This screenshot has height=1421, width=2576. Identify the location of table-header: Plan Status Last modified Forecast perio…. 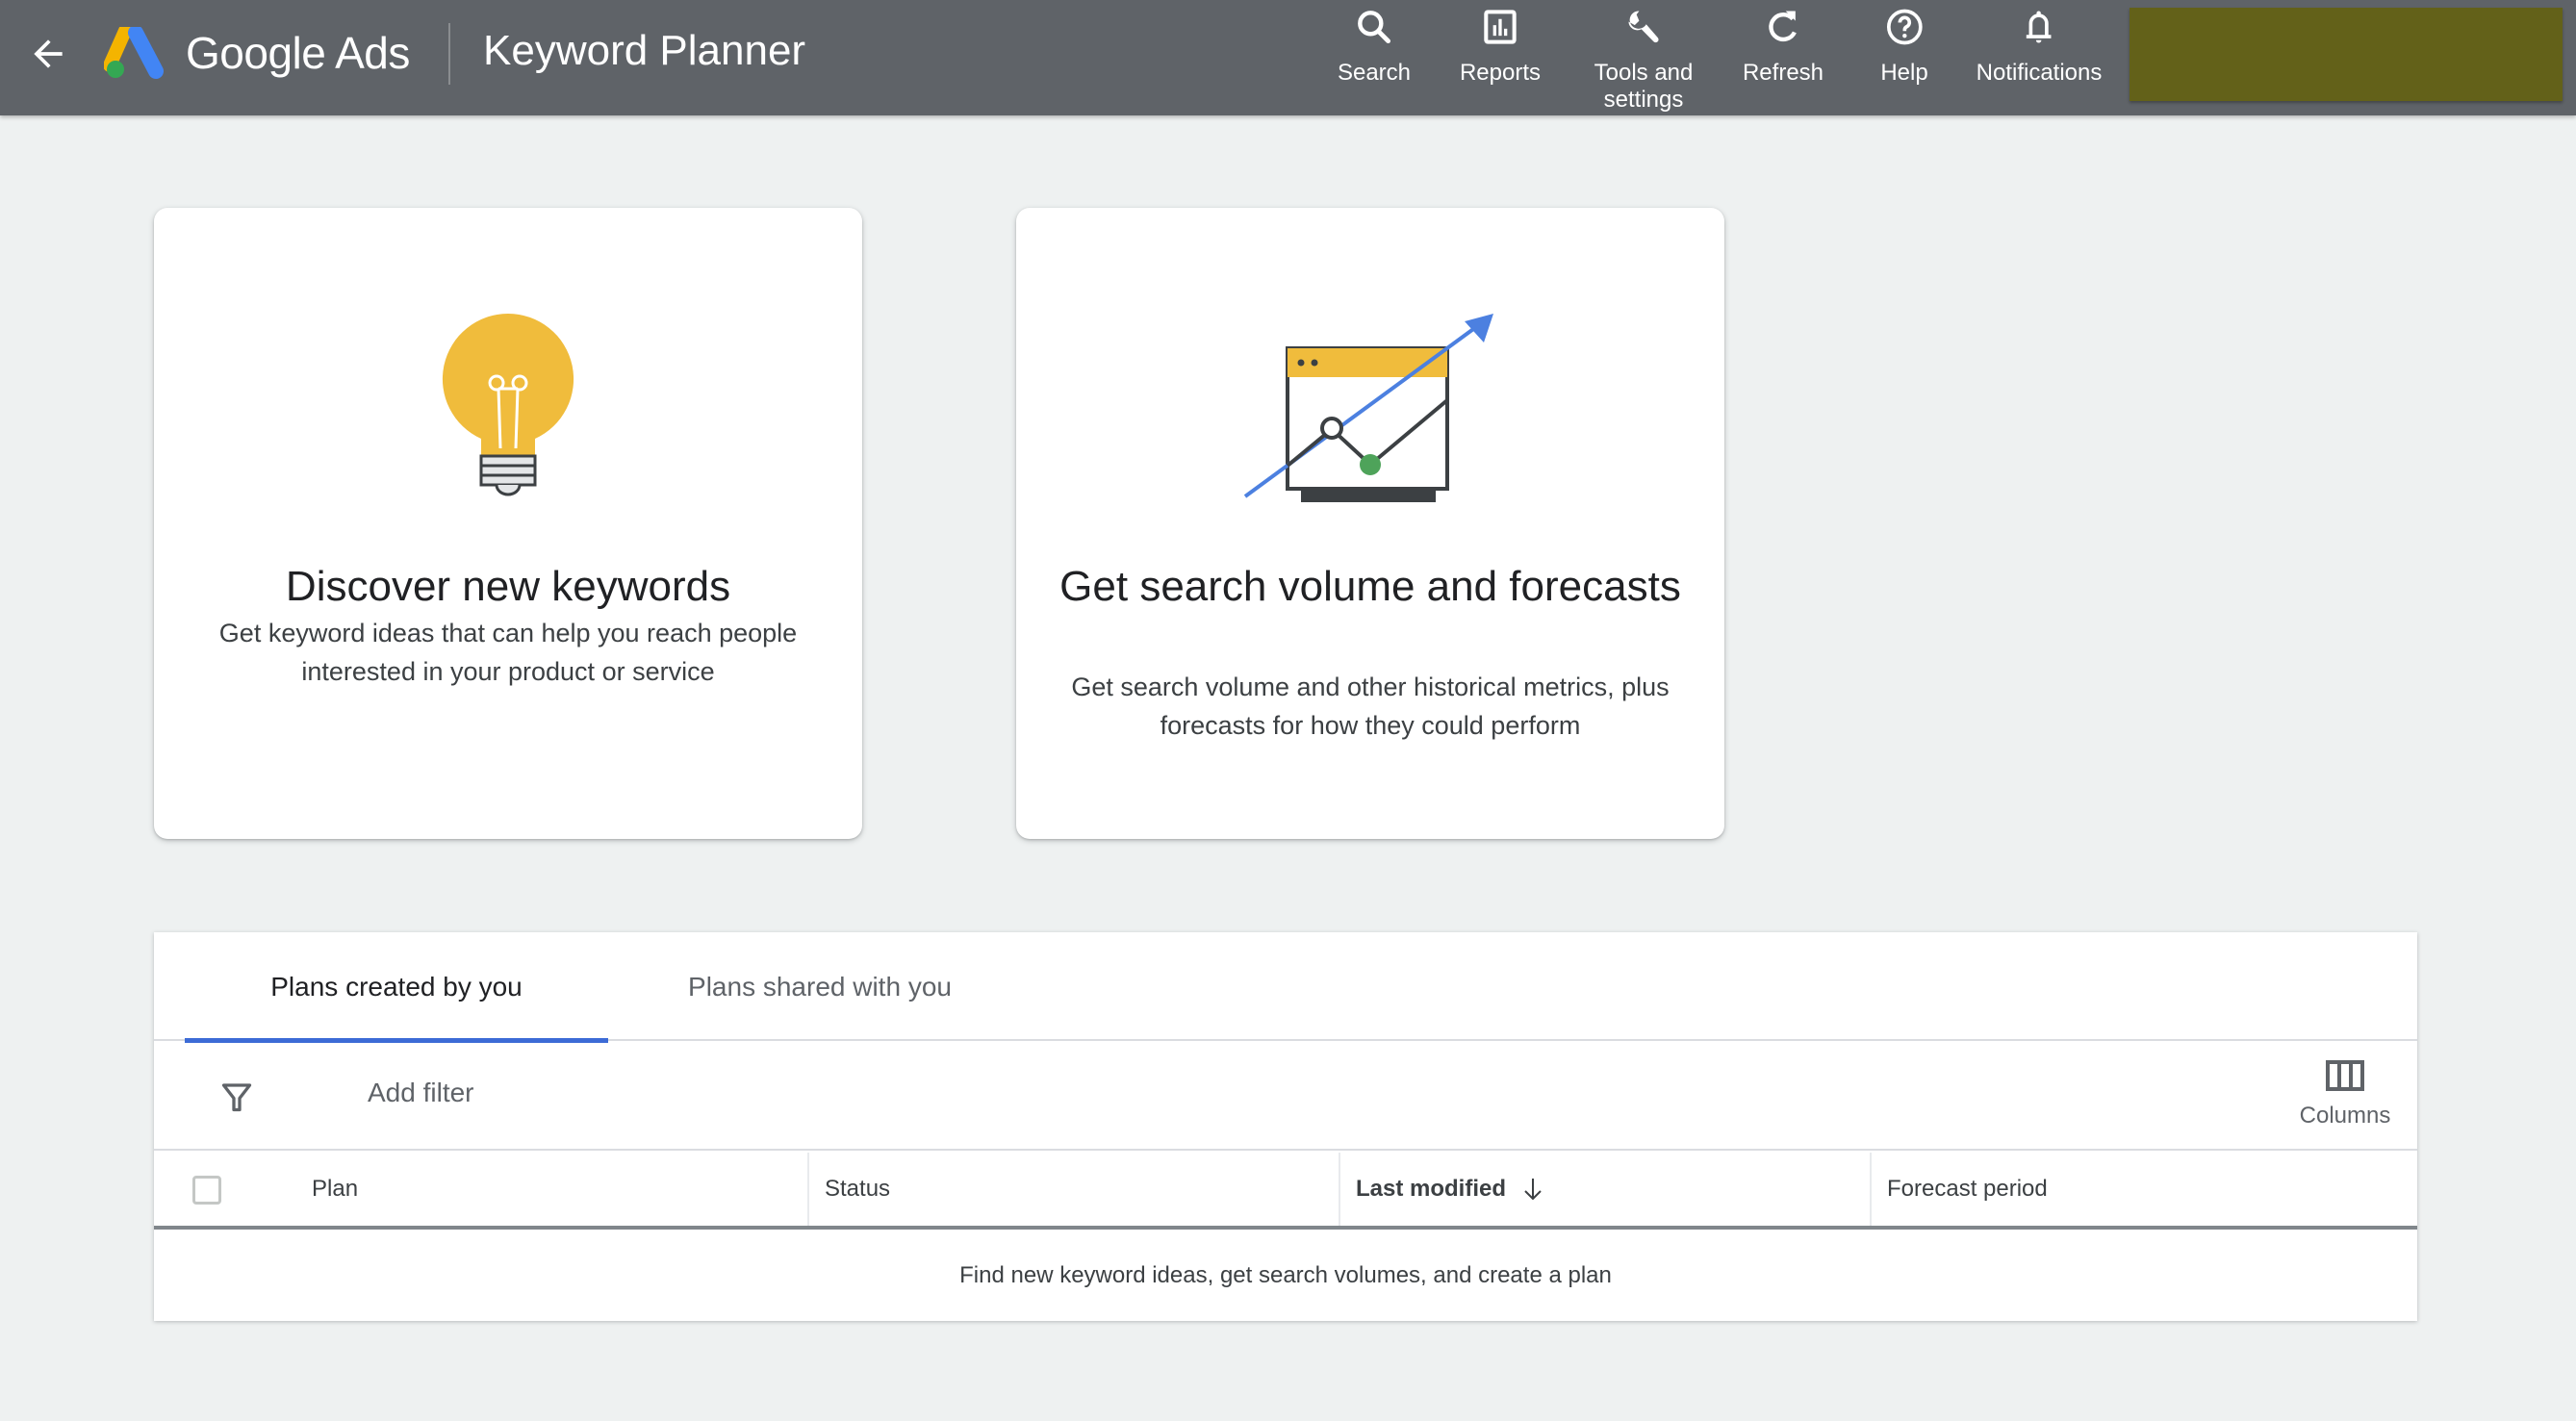
(1285, 1191).